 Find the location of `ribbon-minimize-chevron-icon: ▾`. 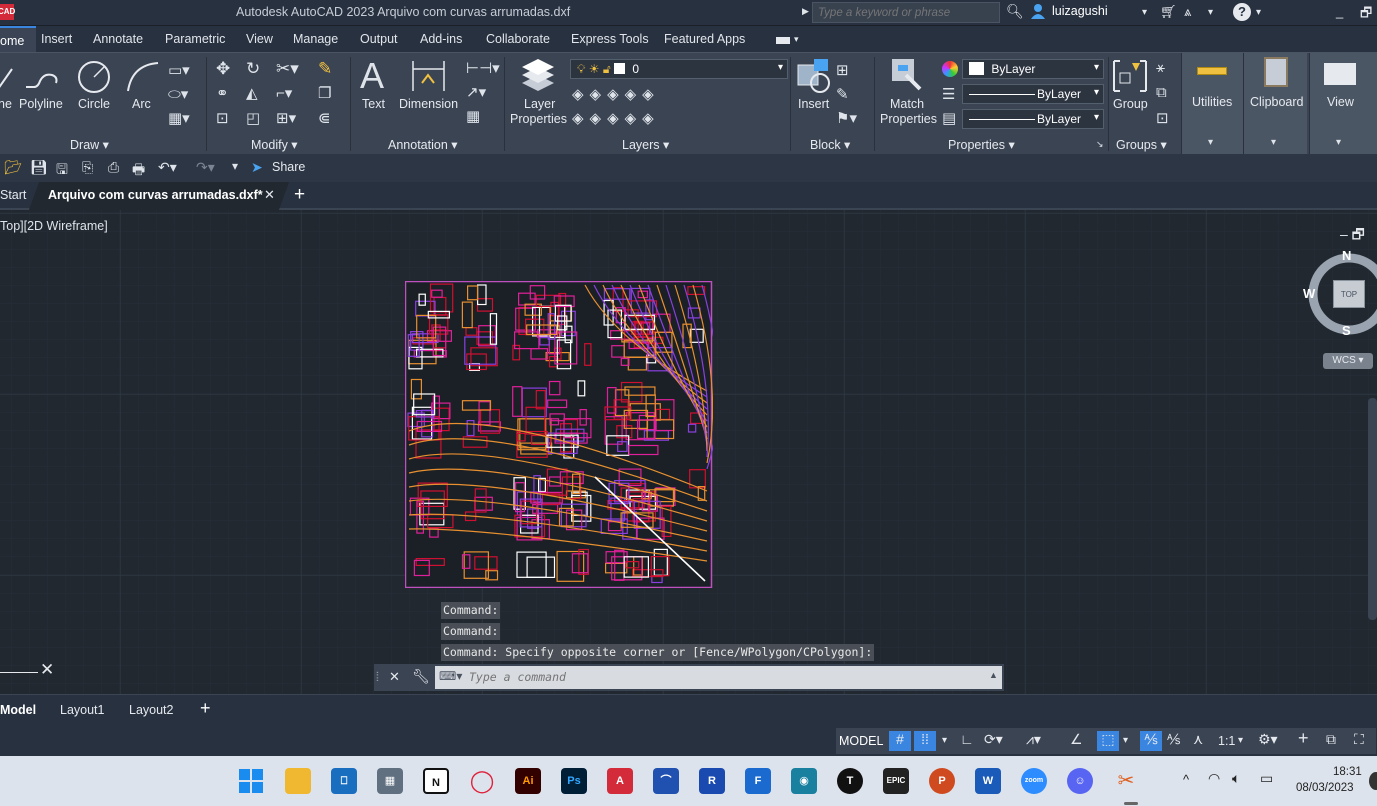

ribbon-minimize-chevron-icon: ▾ is located at coordinates (796, 39).